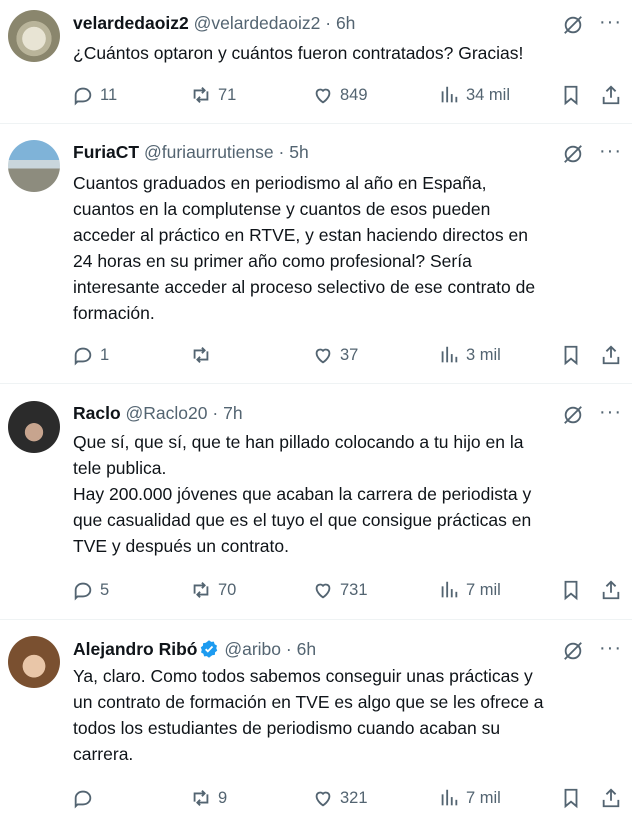 The width and height of the screenshot is (632, 820). I want to click on author-name: Alejandro Ribó, so click(135, 649).